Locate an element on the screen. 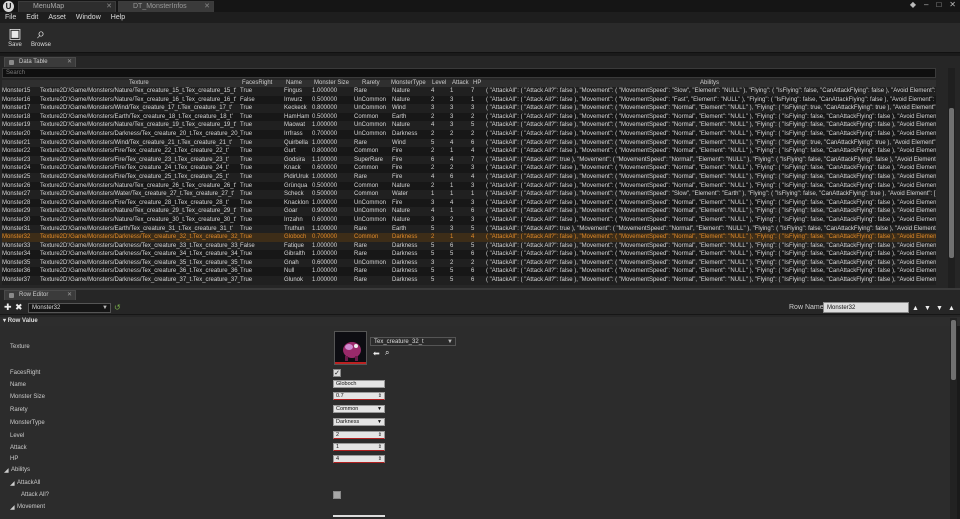 The image size is (960, 519). cell-hp: 6 is located at coordinates (473, 254).